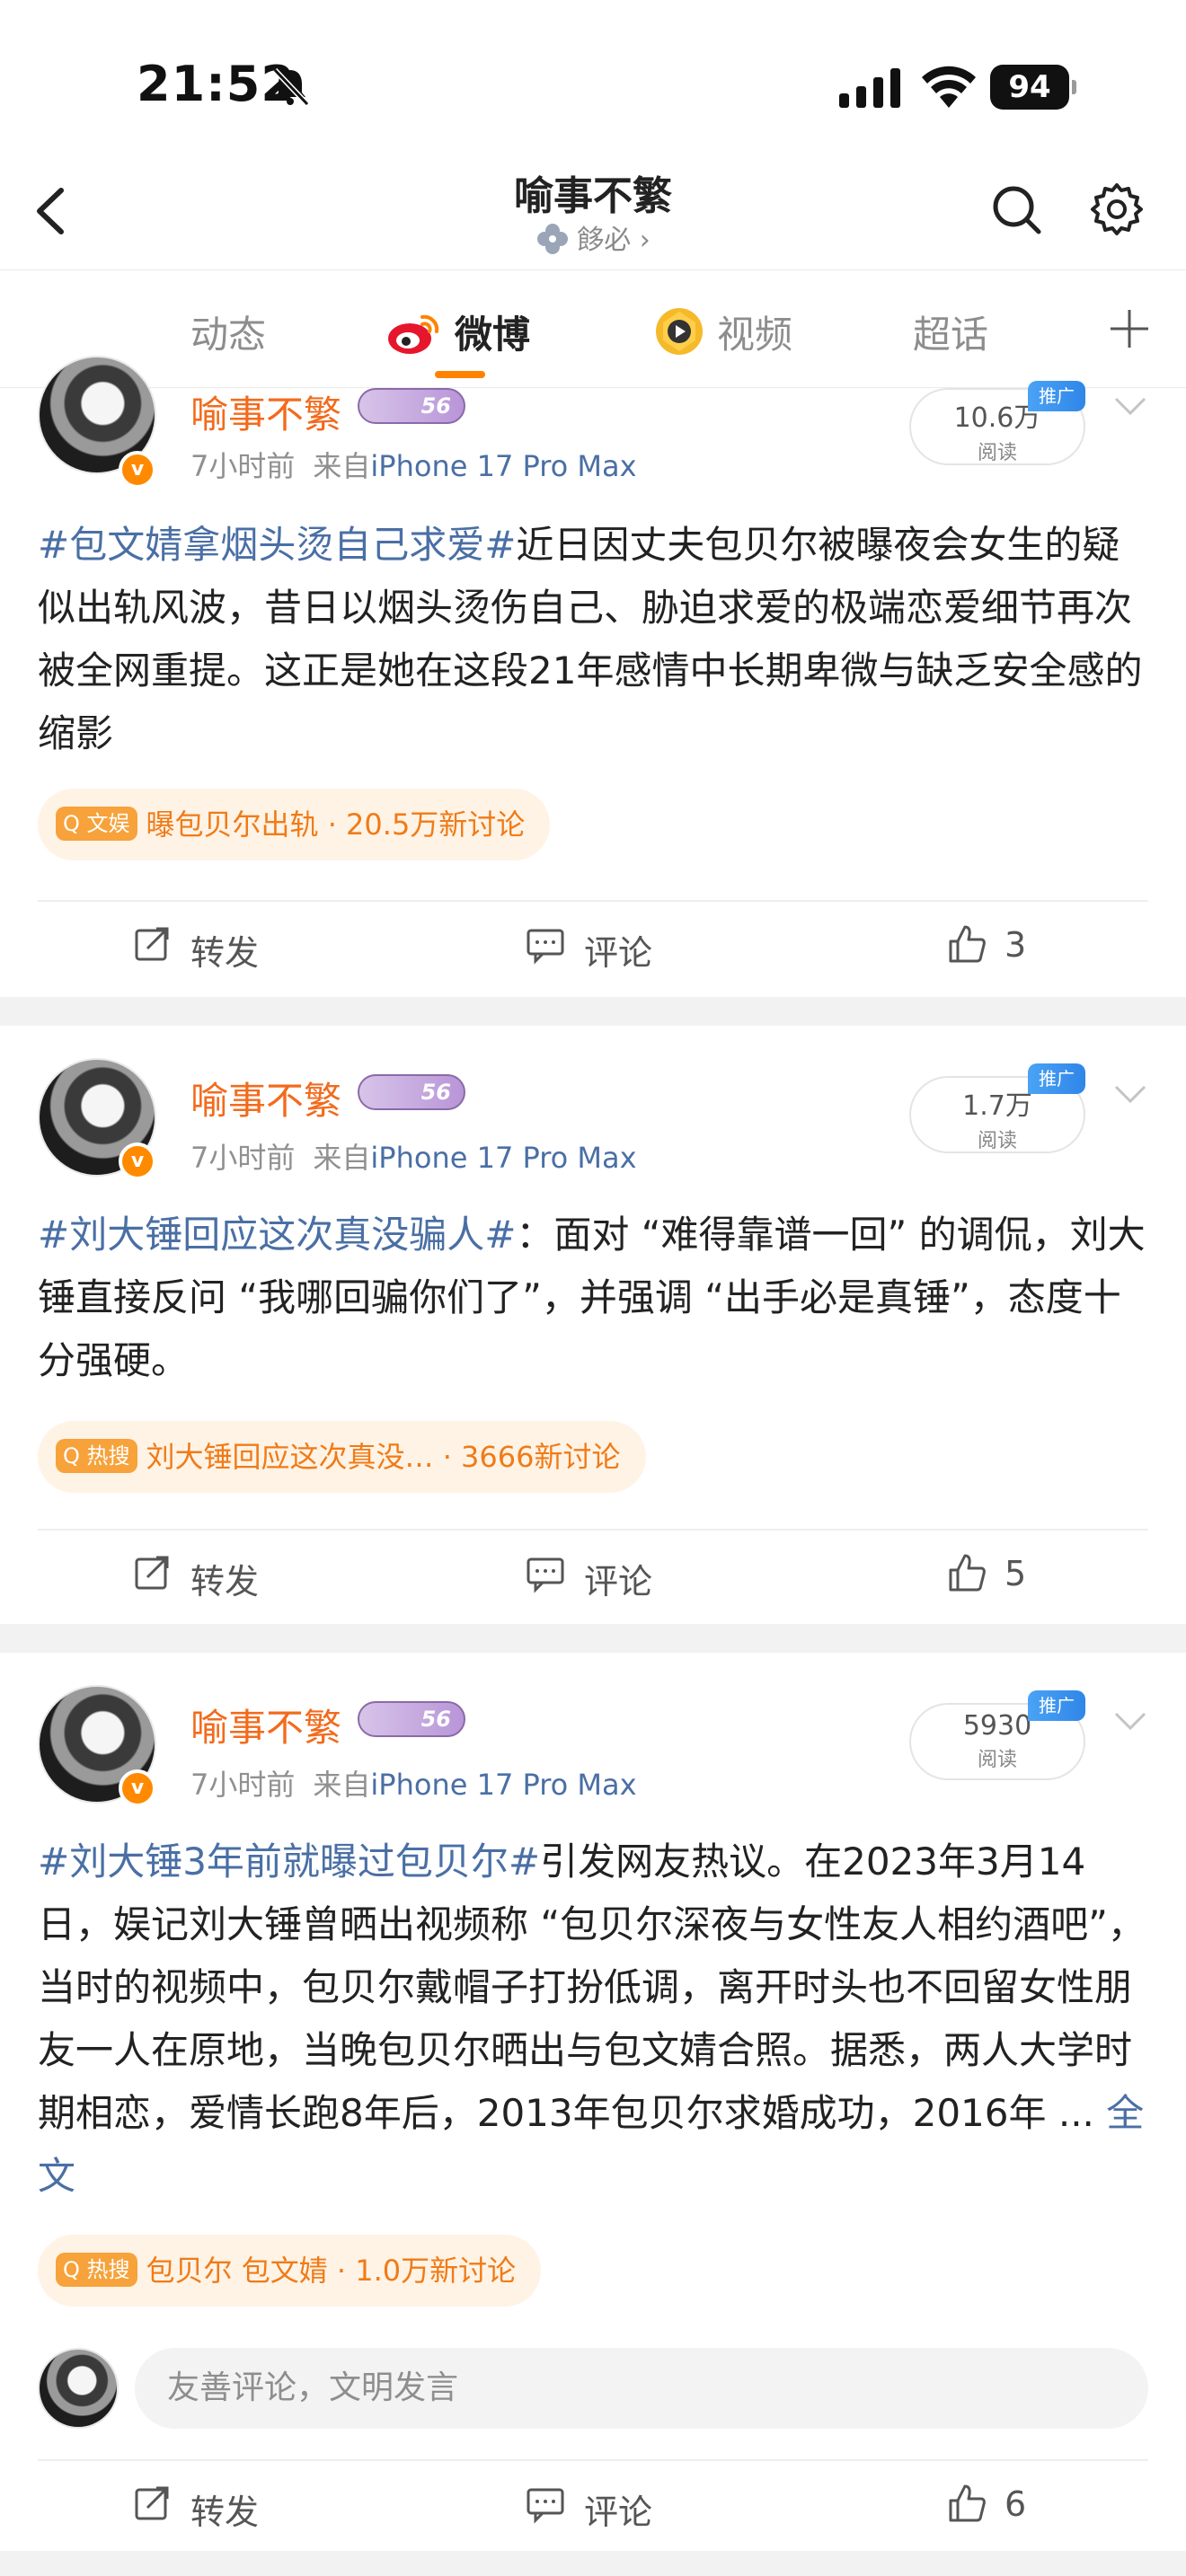  I want to click on header-subtitle-text: 䬷必 ›, so click(614, 240).